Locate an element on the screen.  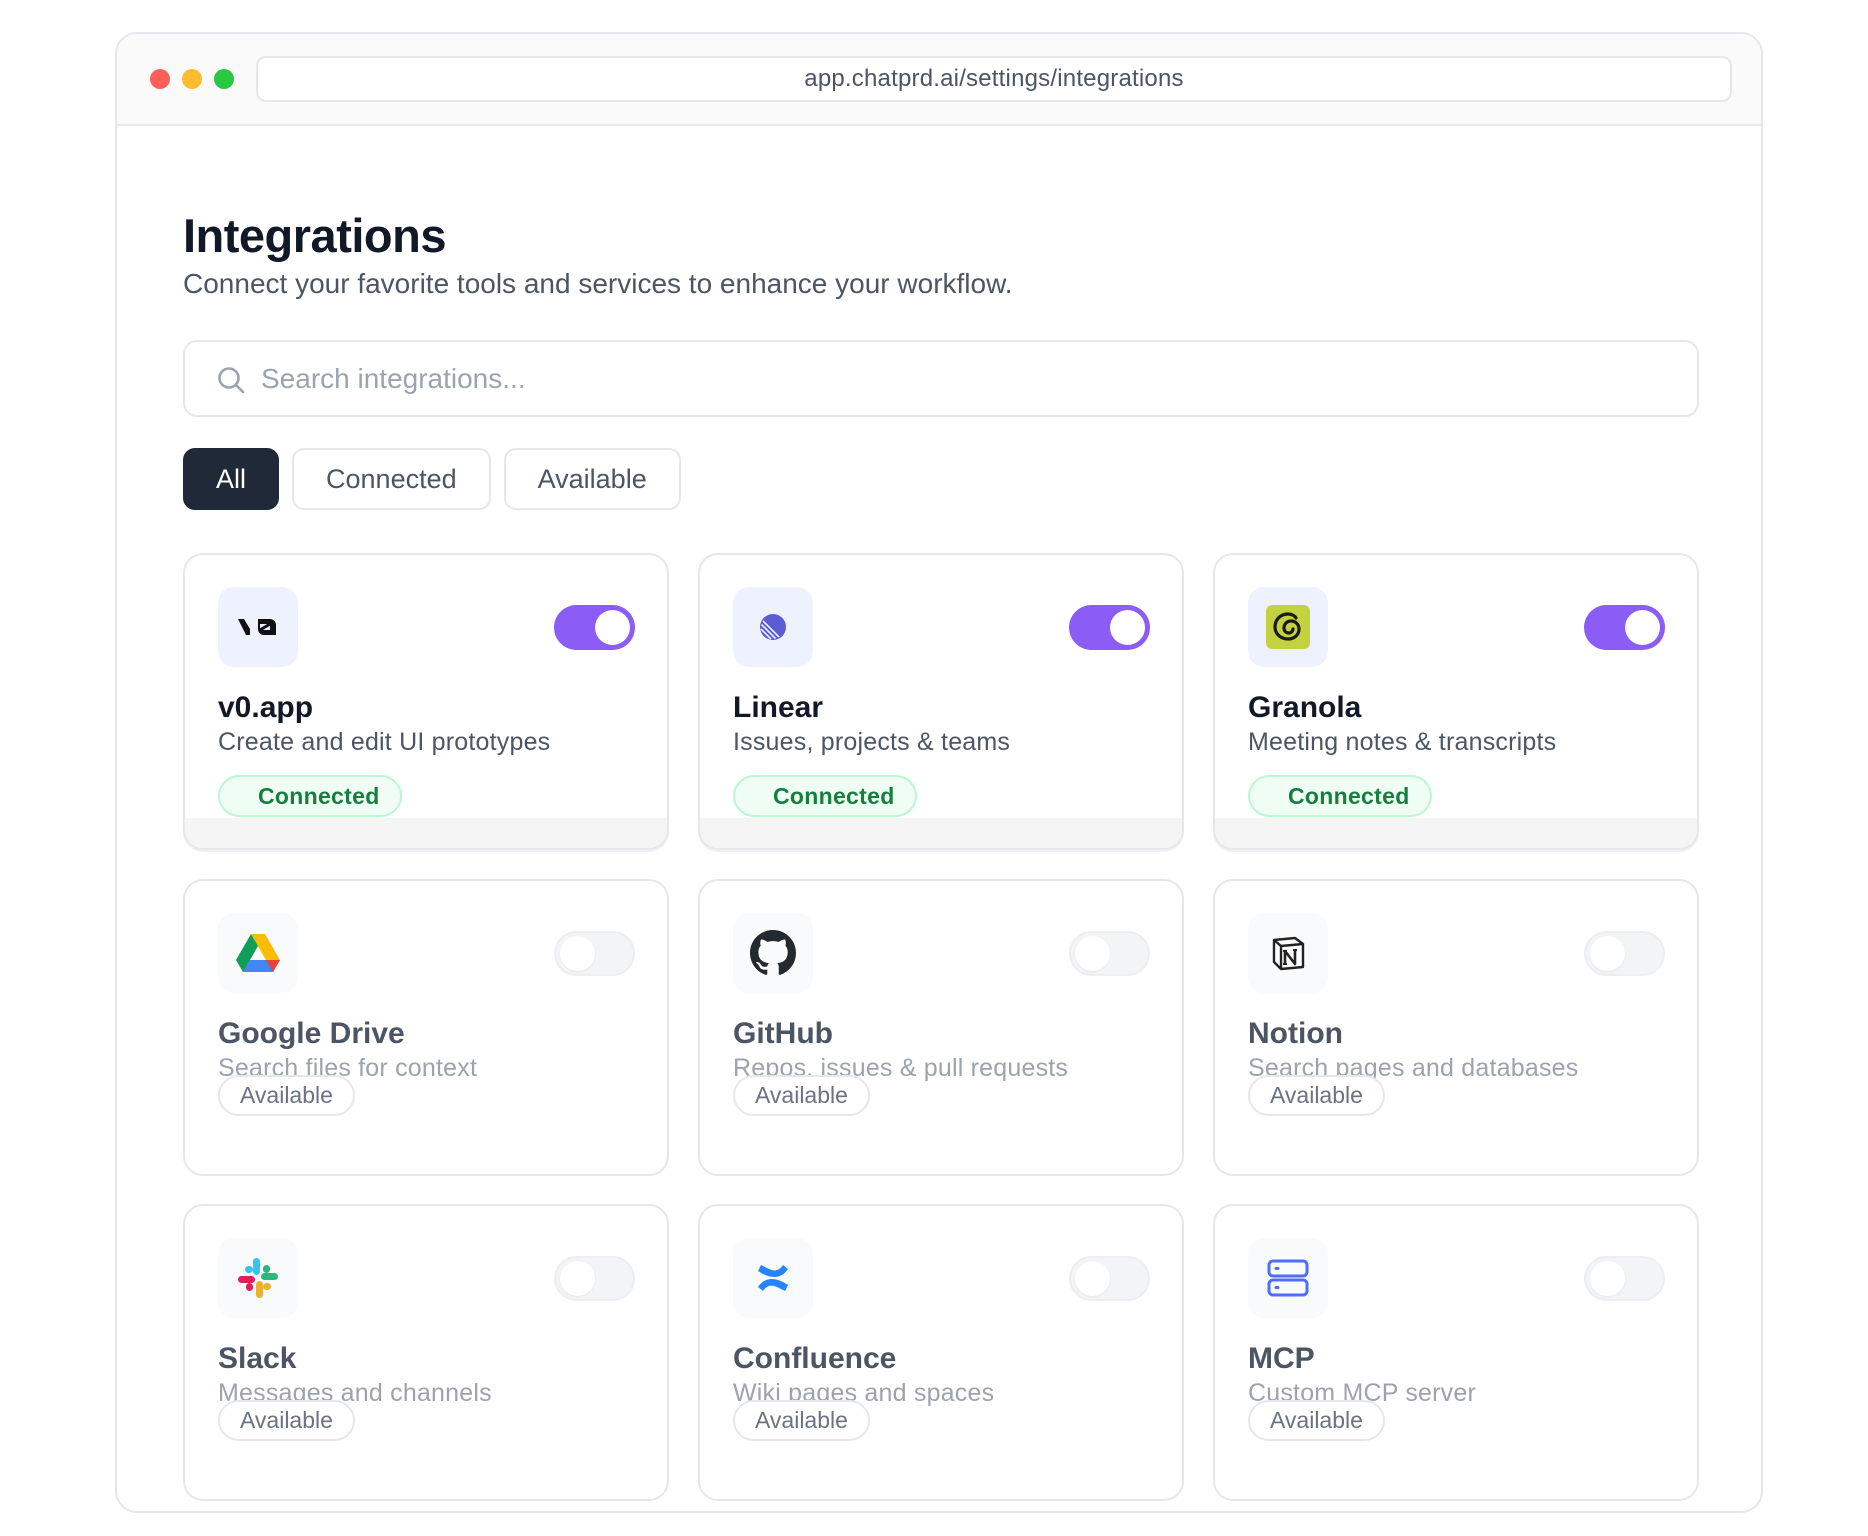
github-enable-toggle is located at coordinates (1109, 953).